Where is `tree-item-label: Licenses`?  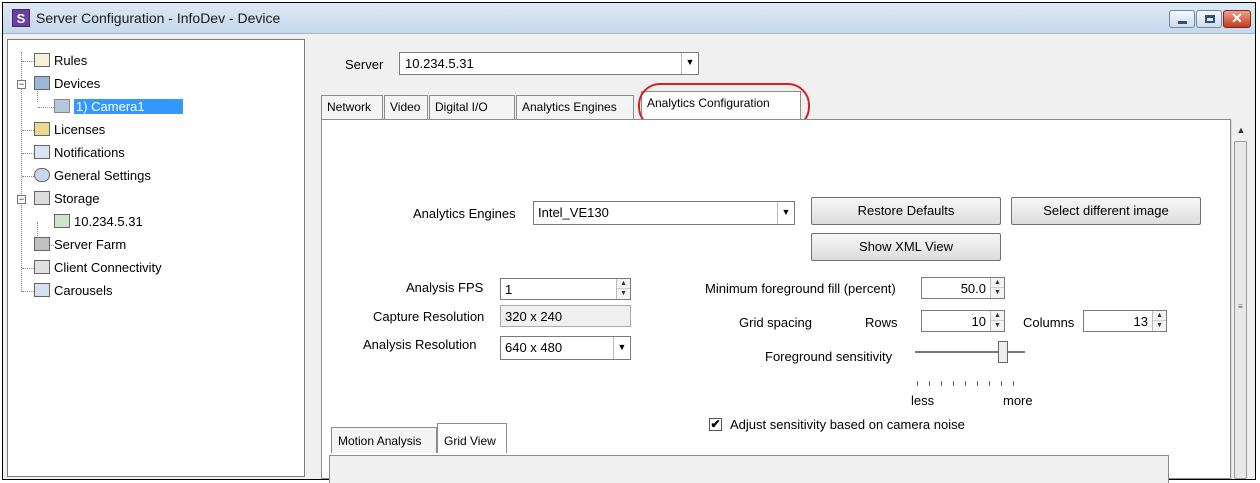 tree-item-label: Licenses is located at coordinates (80, 129).